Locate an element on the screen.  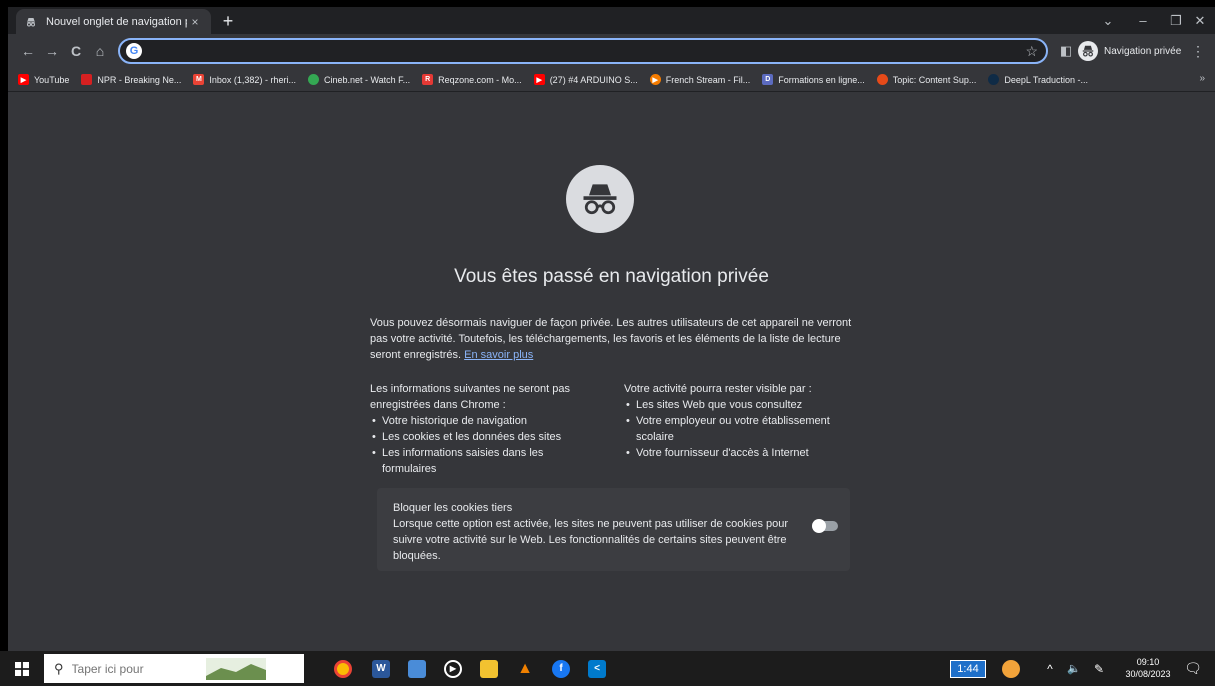
incognito-profile-chip: Navigation privée is located at coordinates (1129, 51).